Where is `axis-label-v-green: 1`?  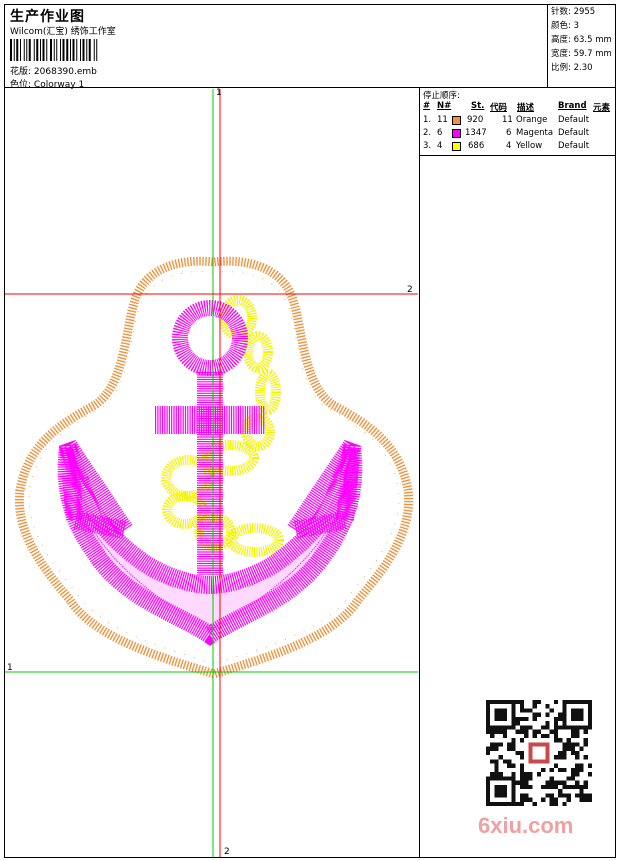
axis-label-v-green: 1 is located at coordinates (219, 93).